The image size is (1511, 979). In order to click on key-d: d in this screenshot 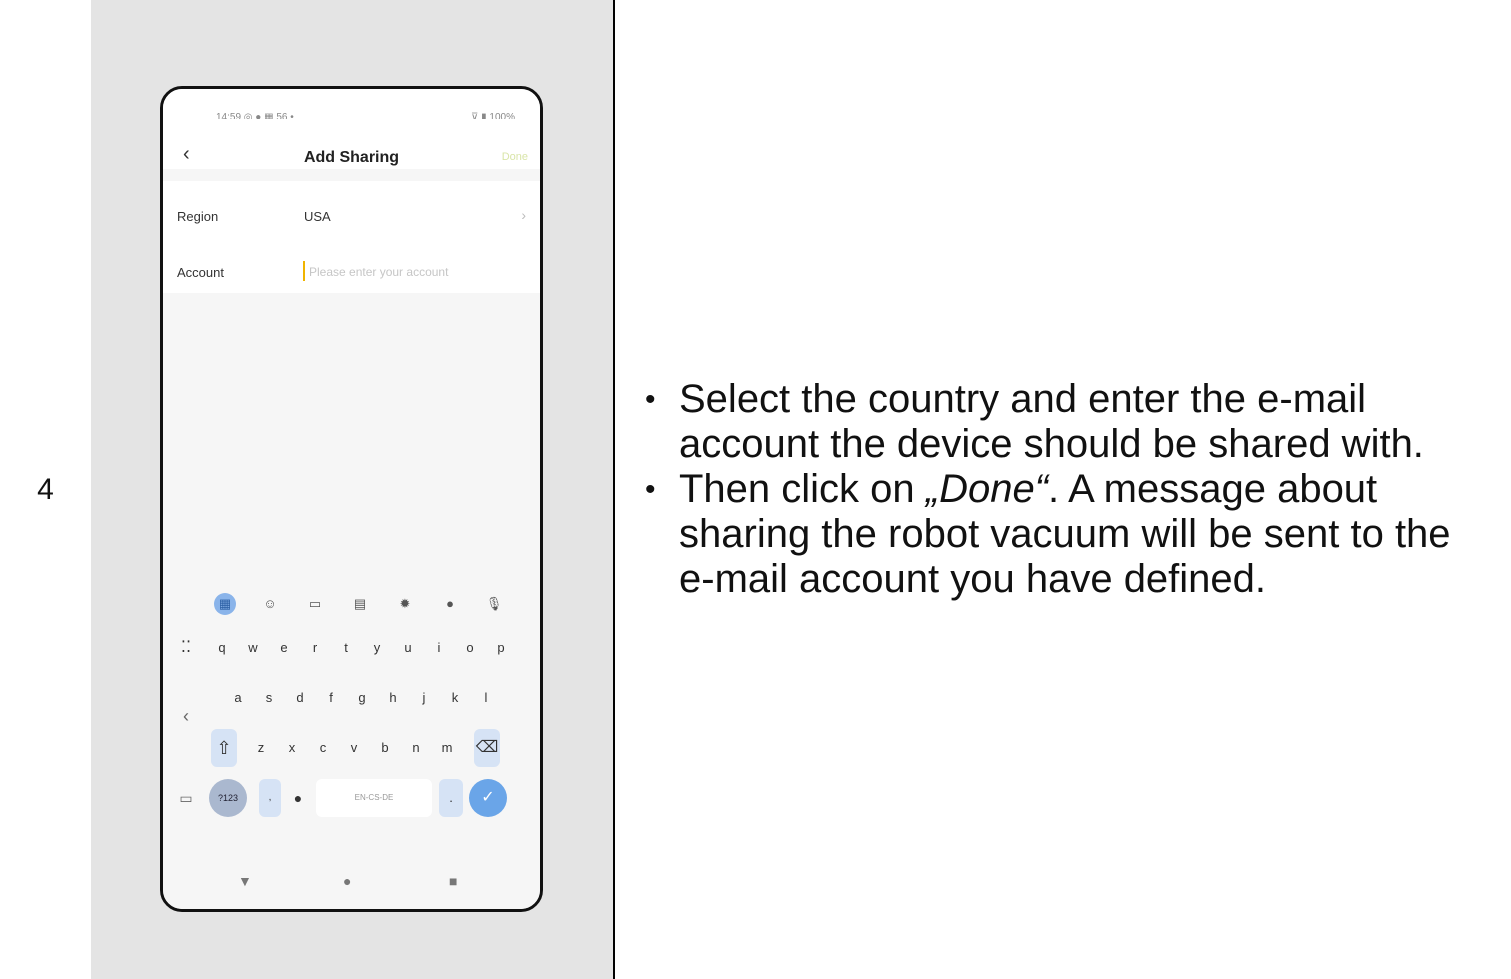, I will do `click(300, 698)`.